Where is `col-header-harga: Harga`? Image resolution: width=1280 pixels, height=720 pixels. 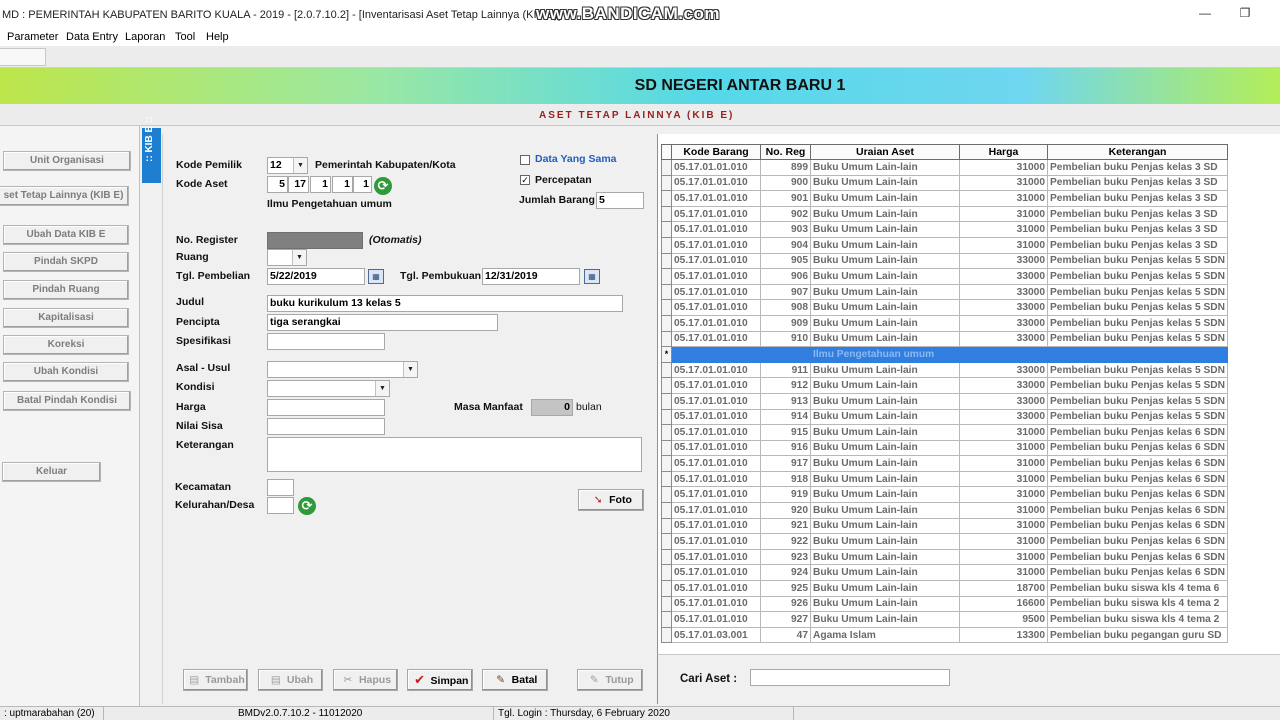 col-header-harga: Harga is located at coordinates (1003, 152).